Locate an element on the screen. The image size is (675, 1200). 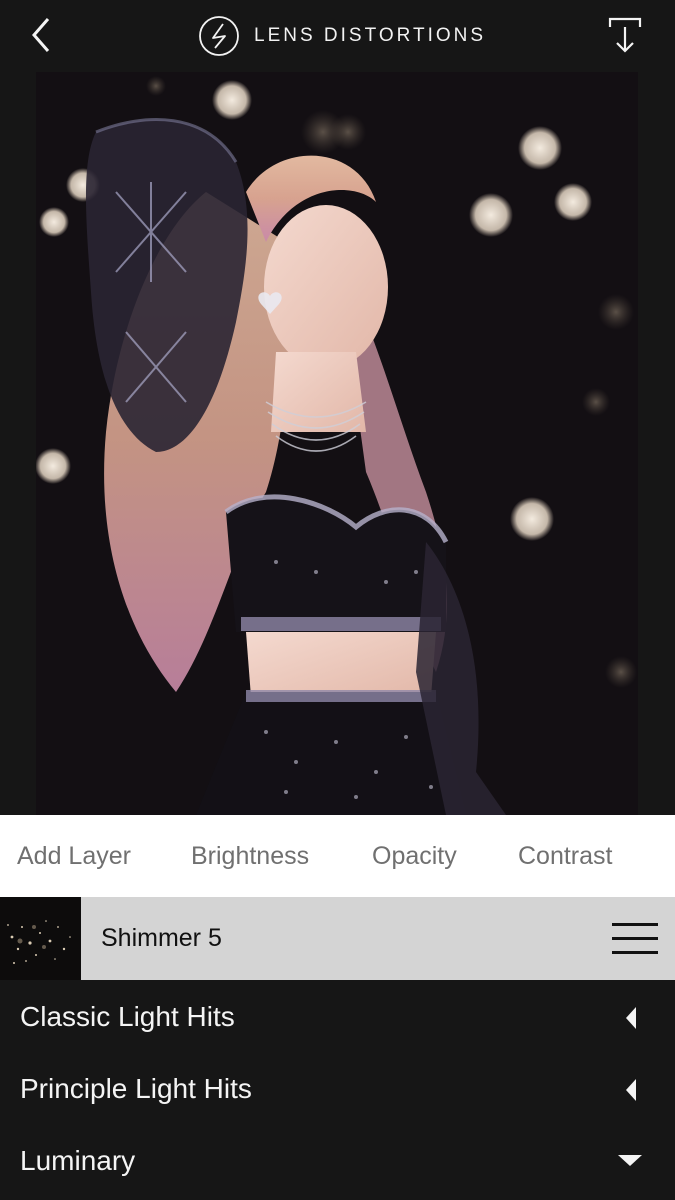
category-label: Classic Light Hits is located at coordinates (127, 1016).